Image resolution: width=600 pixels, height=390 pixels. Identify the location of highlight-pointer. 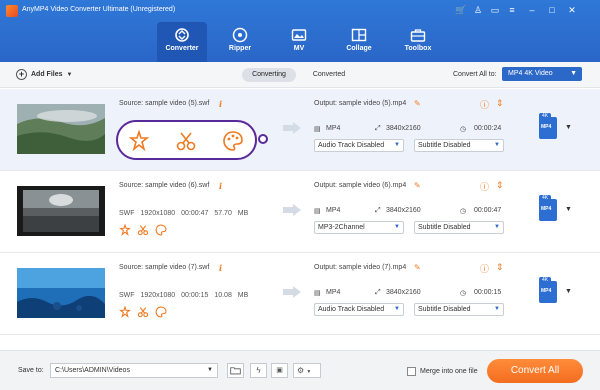
(263, 139).